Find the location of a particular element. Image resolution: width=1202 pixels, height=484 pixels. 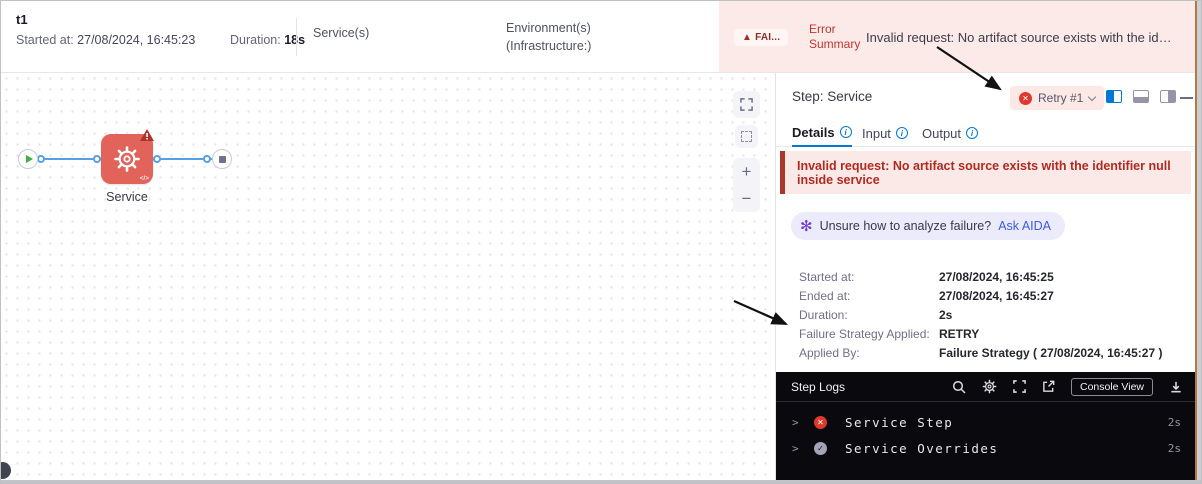

step-logs-header: Step Logs Console View is located at coordinates (985, 387).